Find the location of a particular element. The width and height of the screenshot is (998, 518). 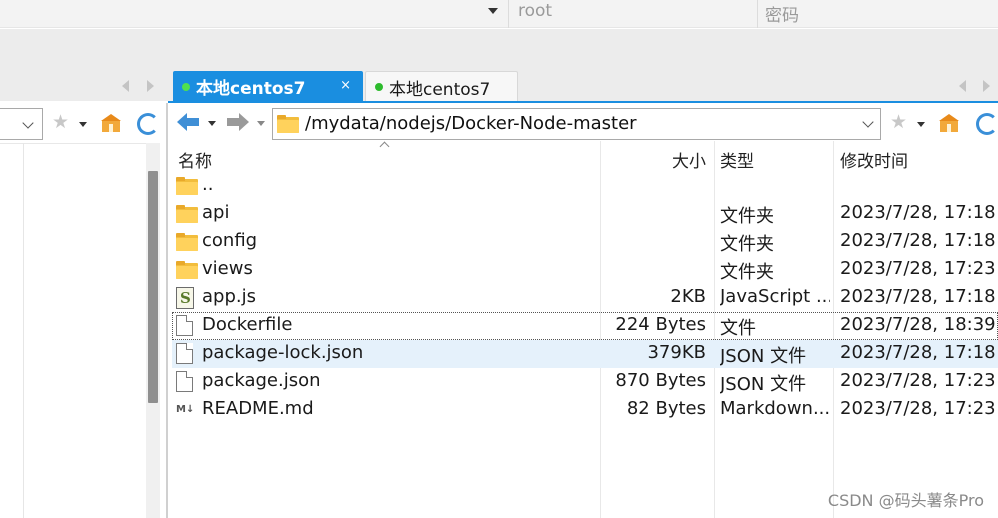

remote-path-combo: /mydata/nodejs/Docker-Node-master is located at coordinates (576, 124).